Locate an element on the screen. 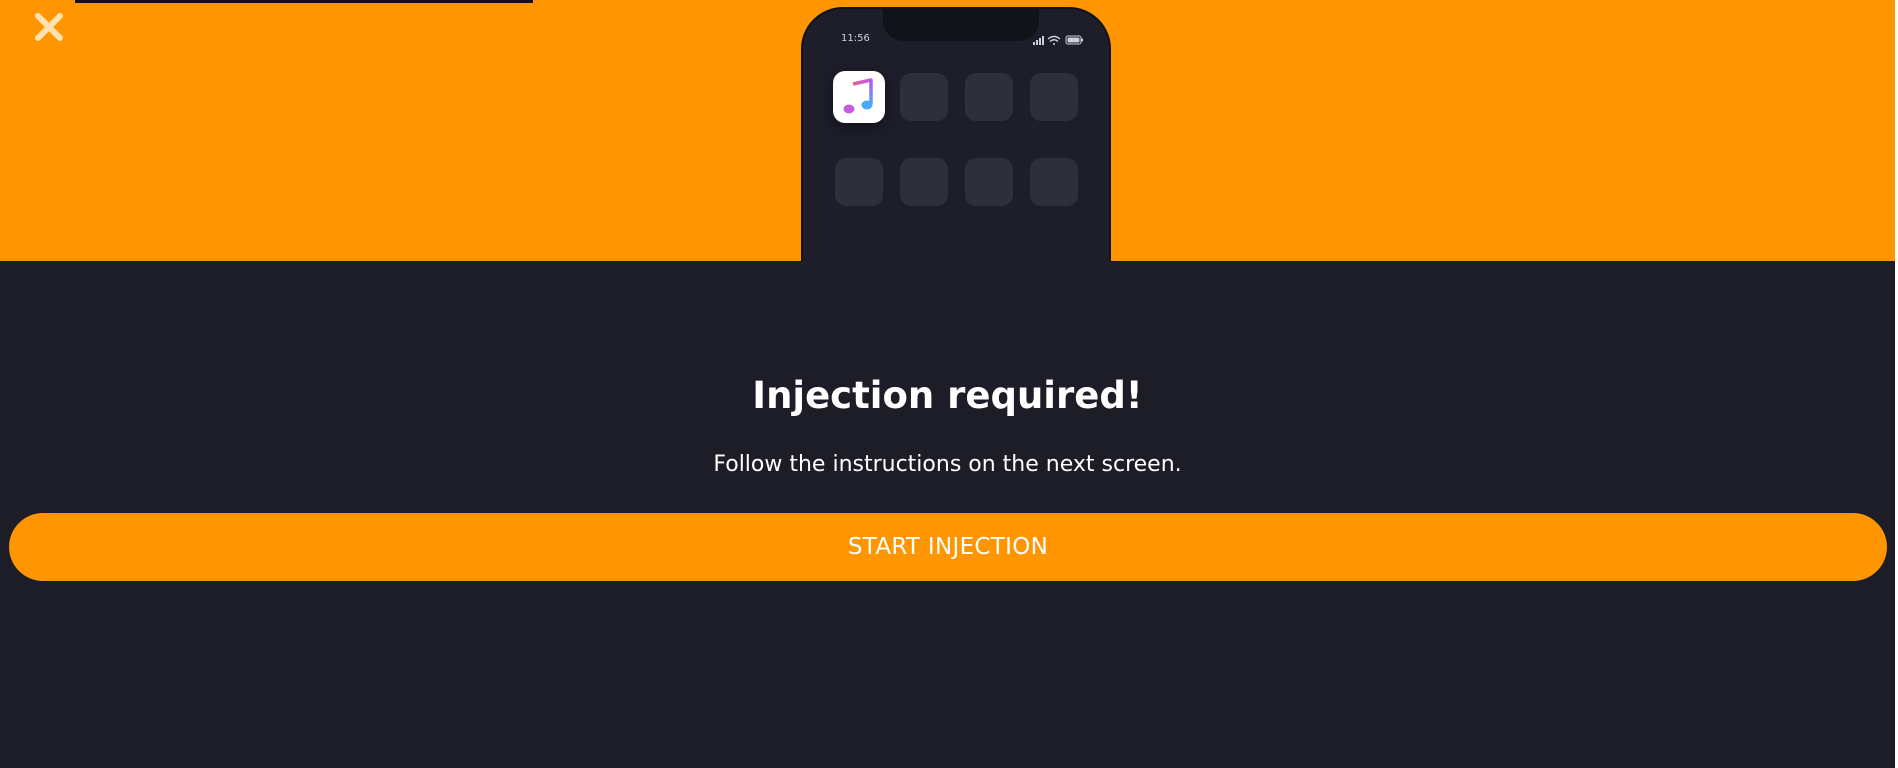 The image size is (1898, 768). status-icons is located at coordinates (1058, 40).